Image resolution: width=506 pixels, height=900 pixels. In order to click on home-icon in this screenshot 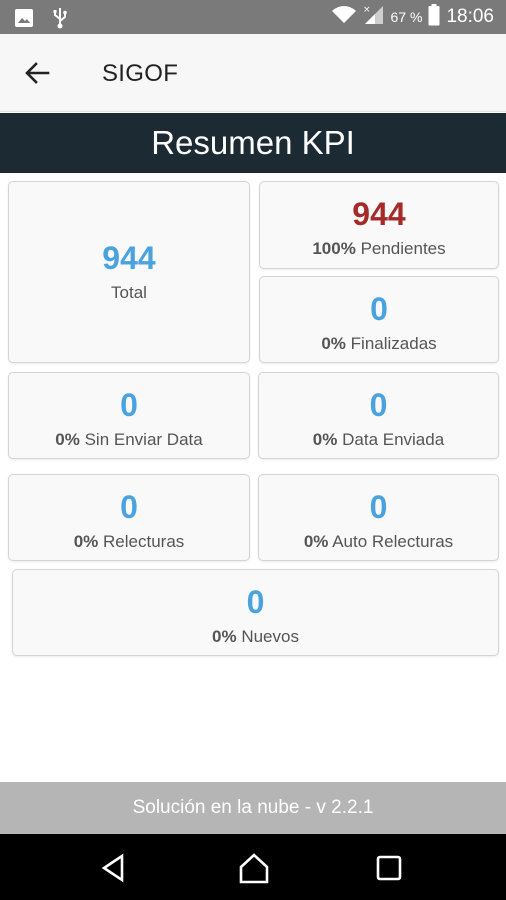, I will do `click(254, 868)`.